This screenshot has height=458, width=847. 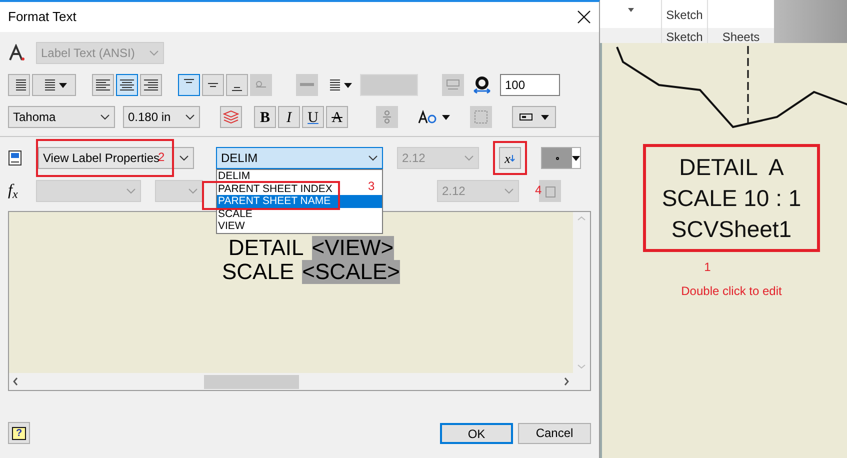 I want to click on paste-icon, so click(x=550, y=191).